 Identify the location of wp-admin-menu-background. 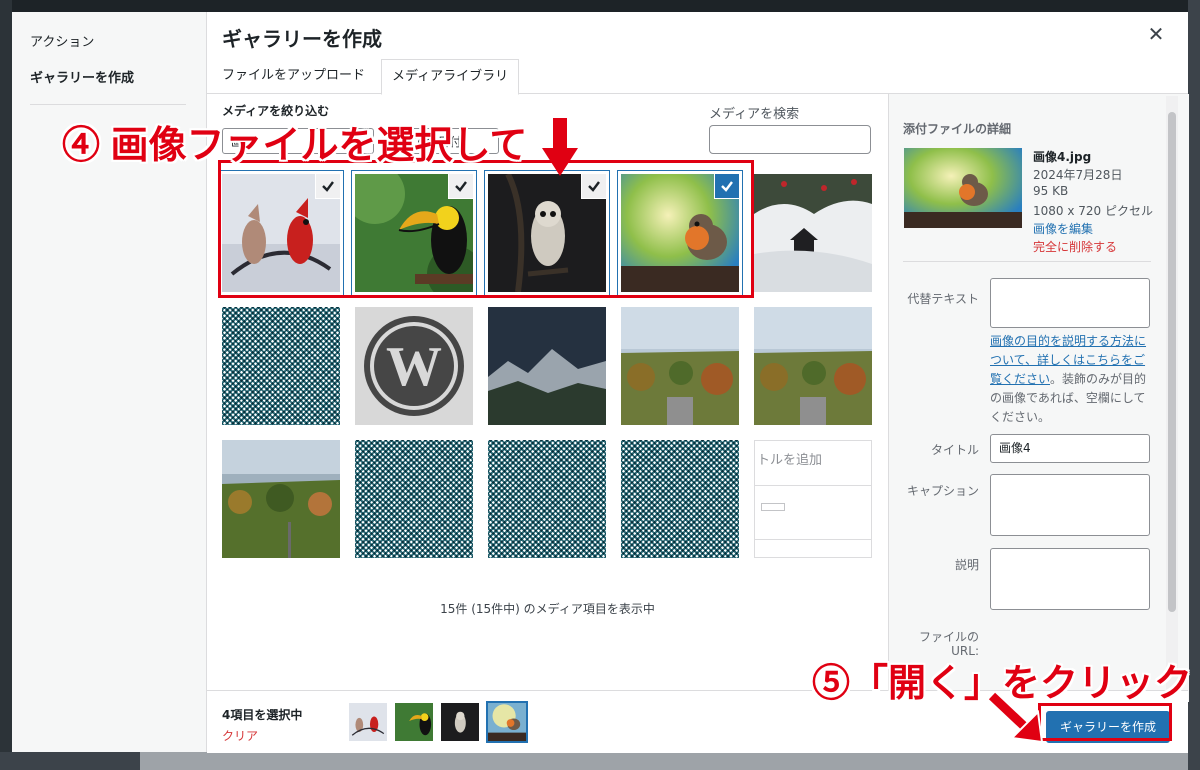
(6, 385).